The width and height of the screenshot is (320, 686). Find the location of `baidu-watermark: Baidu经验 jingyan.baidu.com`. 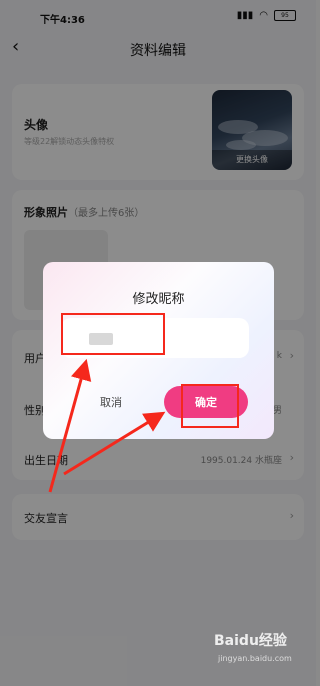

baidu-watermark: Baidu经验 jingyan.baidu.com is located at coordinates (254, 650).